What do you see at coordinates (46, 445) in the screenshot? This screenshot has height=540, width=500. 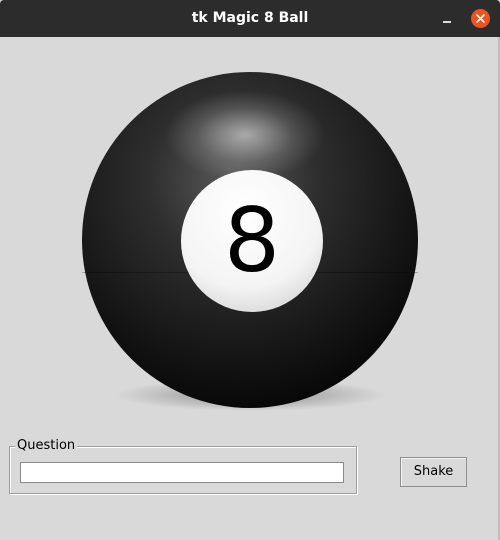 I see `question-label: Question` at bounding box center [46, 445].